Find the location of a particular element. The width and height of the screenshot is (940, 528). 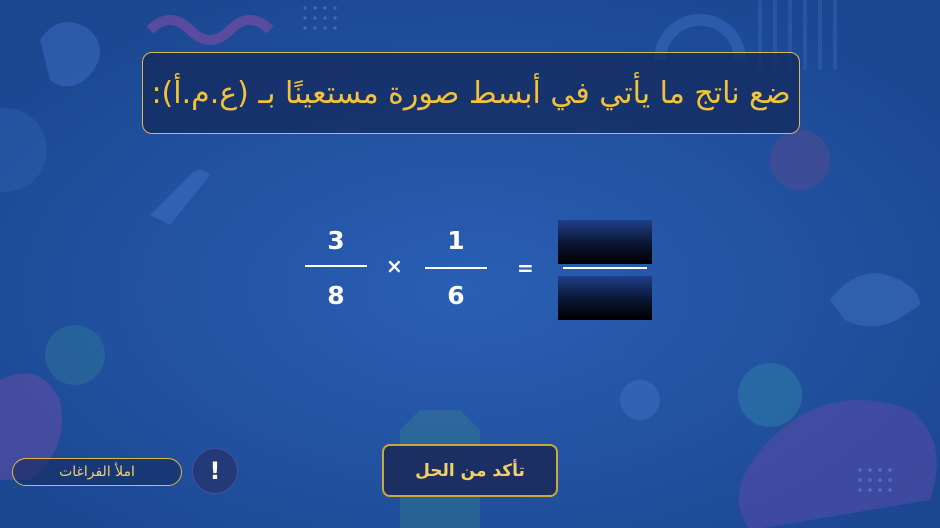

hint-pill: املأ الفراغات is located at coordinates (97, 472).